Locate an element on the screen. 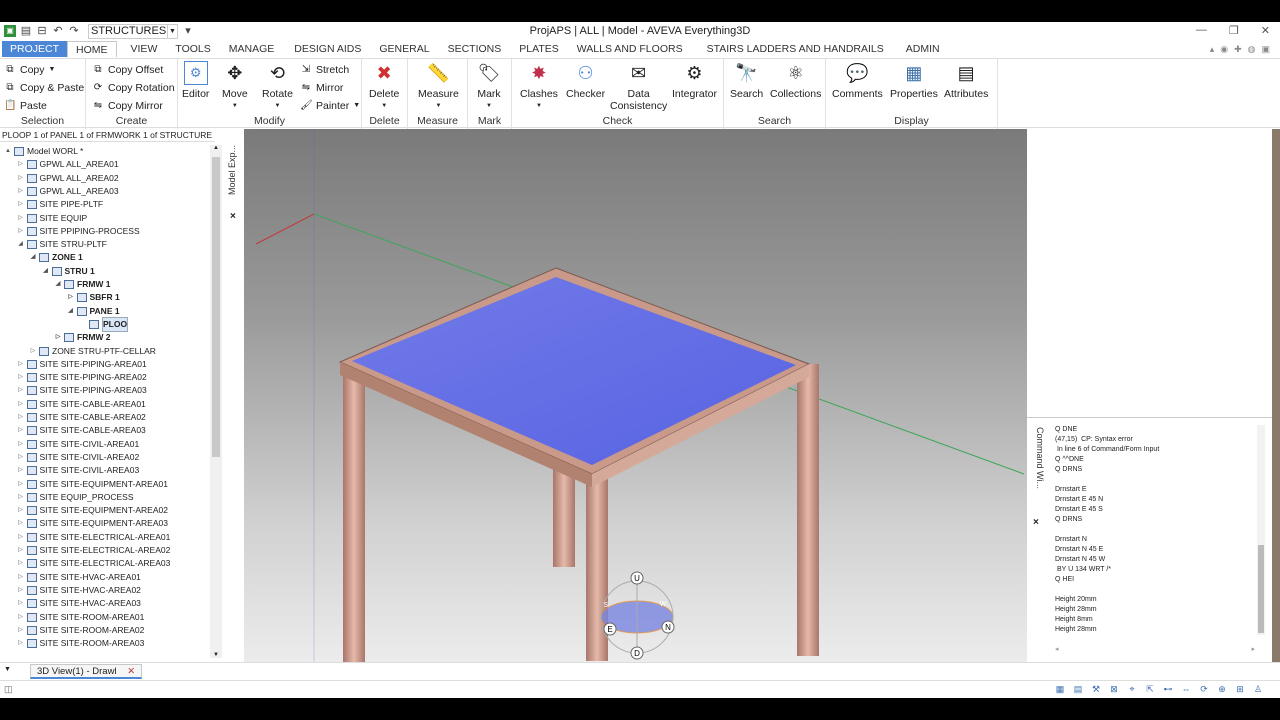 This screenshot has width=1280, height=720. save-icon: ▤ is located at coordinates (26, 31).